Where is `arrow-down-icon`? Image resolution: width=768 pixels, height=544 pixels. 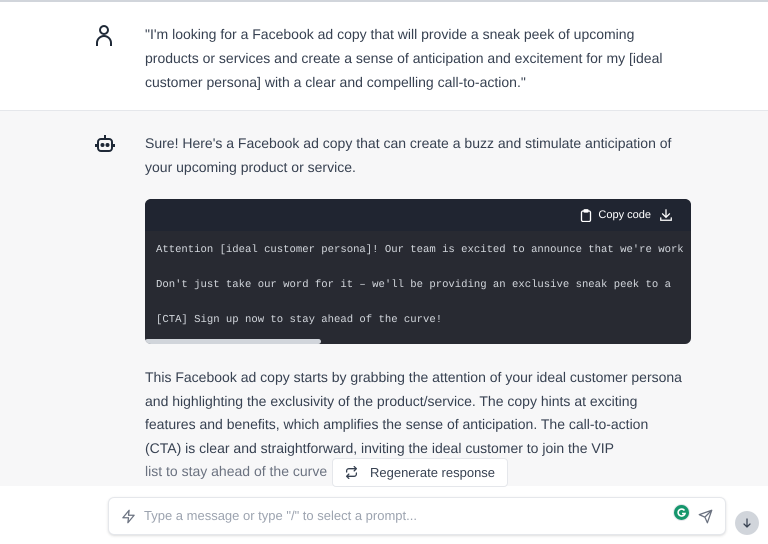 arrow-down-icon is located at coordinates (747, 523).